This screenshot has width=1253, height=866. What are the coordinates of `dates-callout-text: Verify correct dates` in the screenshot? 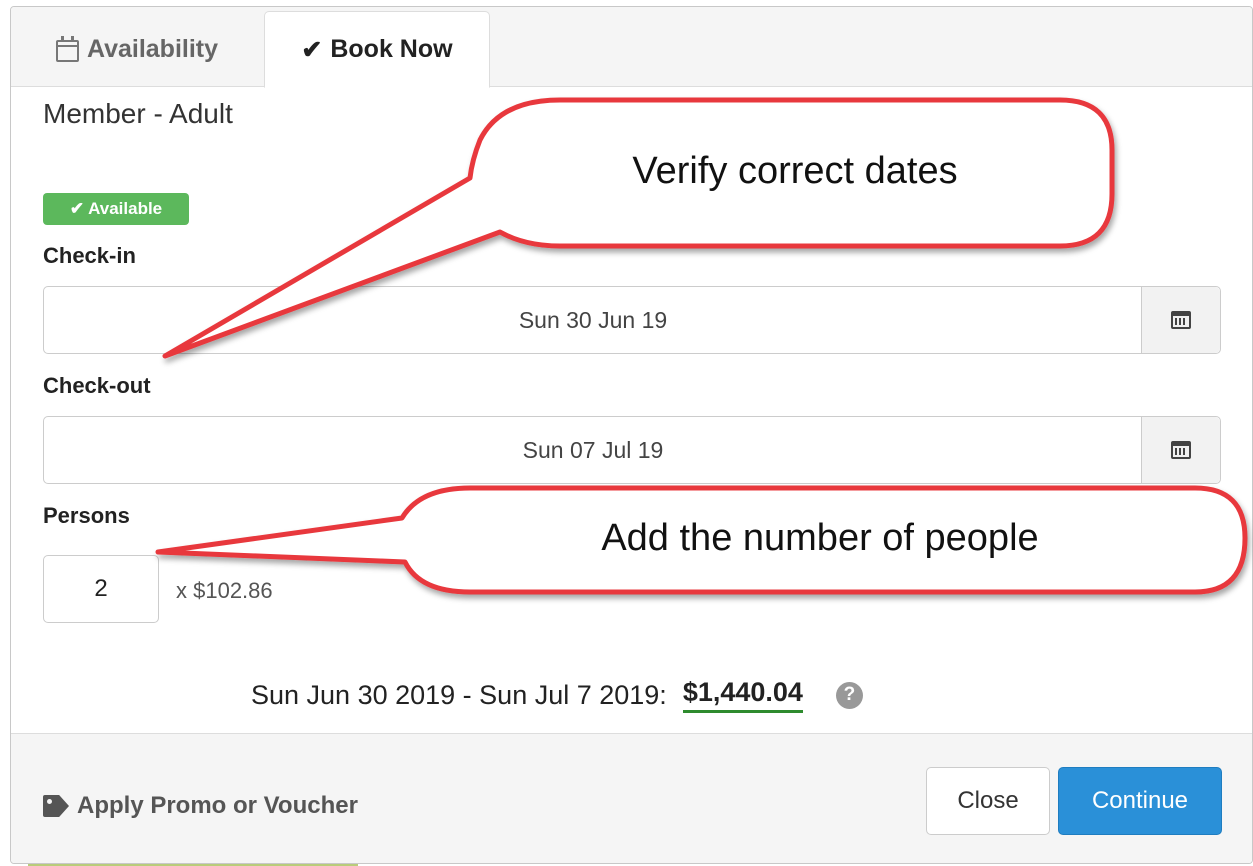 It's located at (795, 171).